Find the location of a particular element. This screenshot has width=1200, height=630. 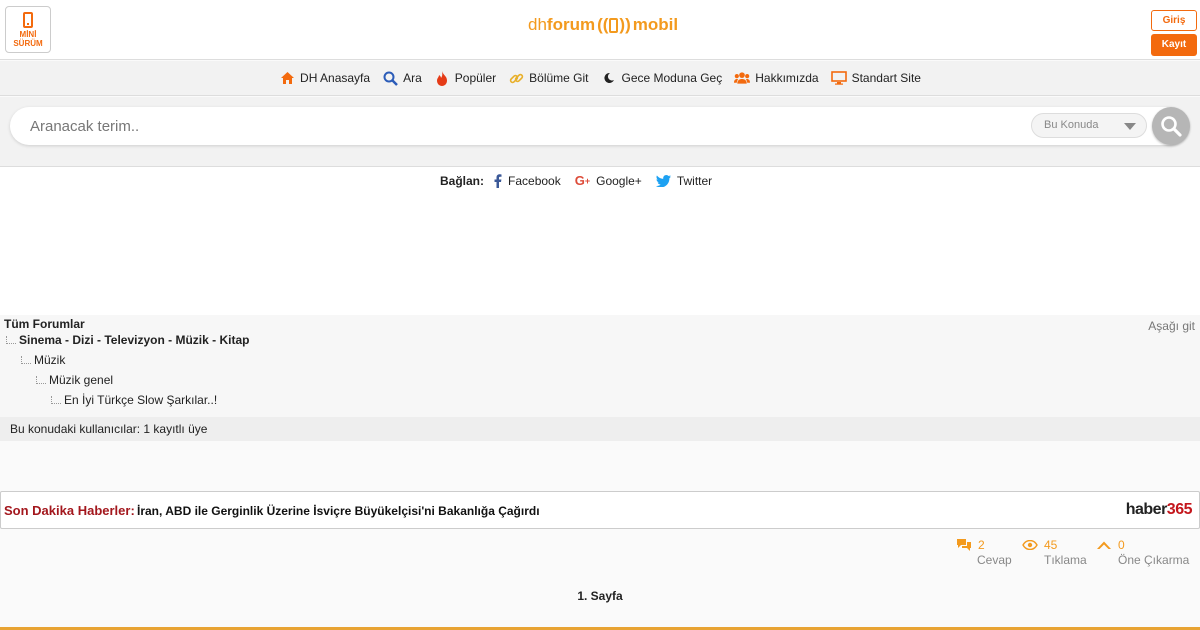

nav-item-goto-section: Bölüme Git is located at coordinates (548, 78).